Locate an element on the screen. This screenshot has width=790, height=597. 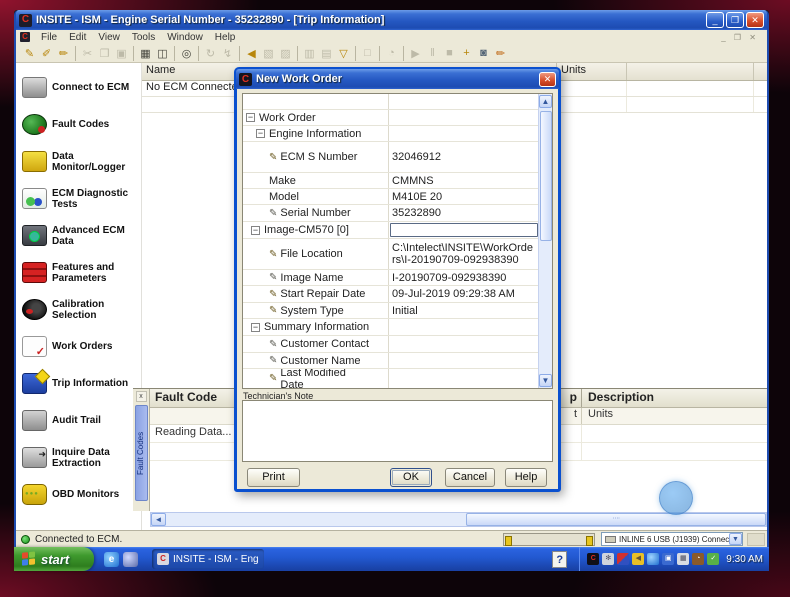
refresh-icon: ↻ is located at coordinates (210, 53).